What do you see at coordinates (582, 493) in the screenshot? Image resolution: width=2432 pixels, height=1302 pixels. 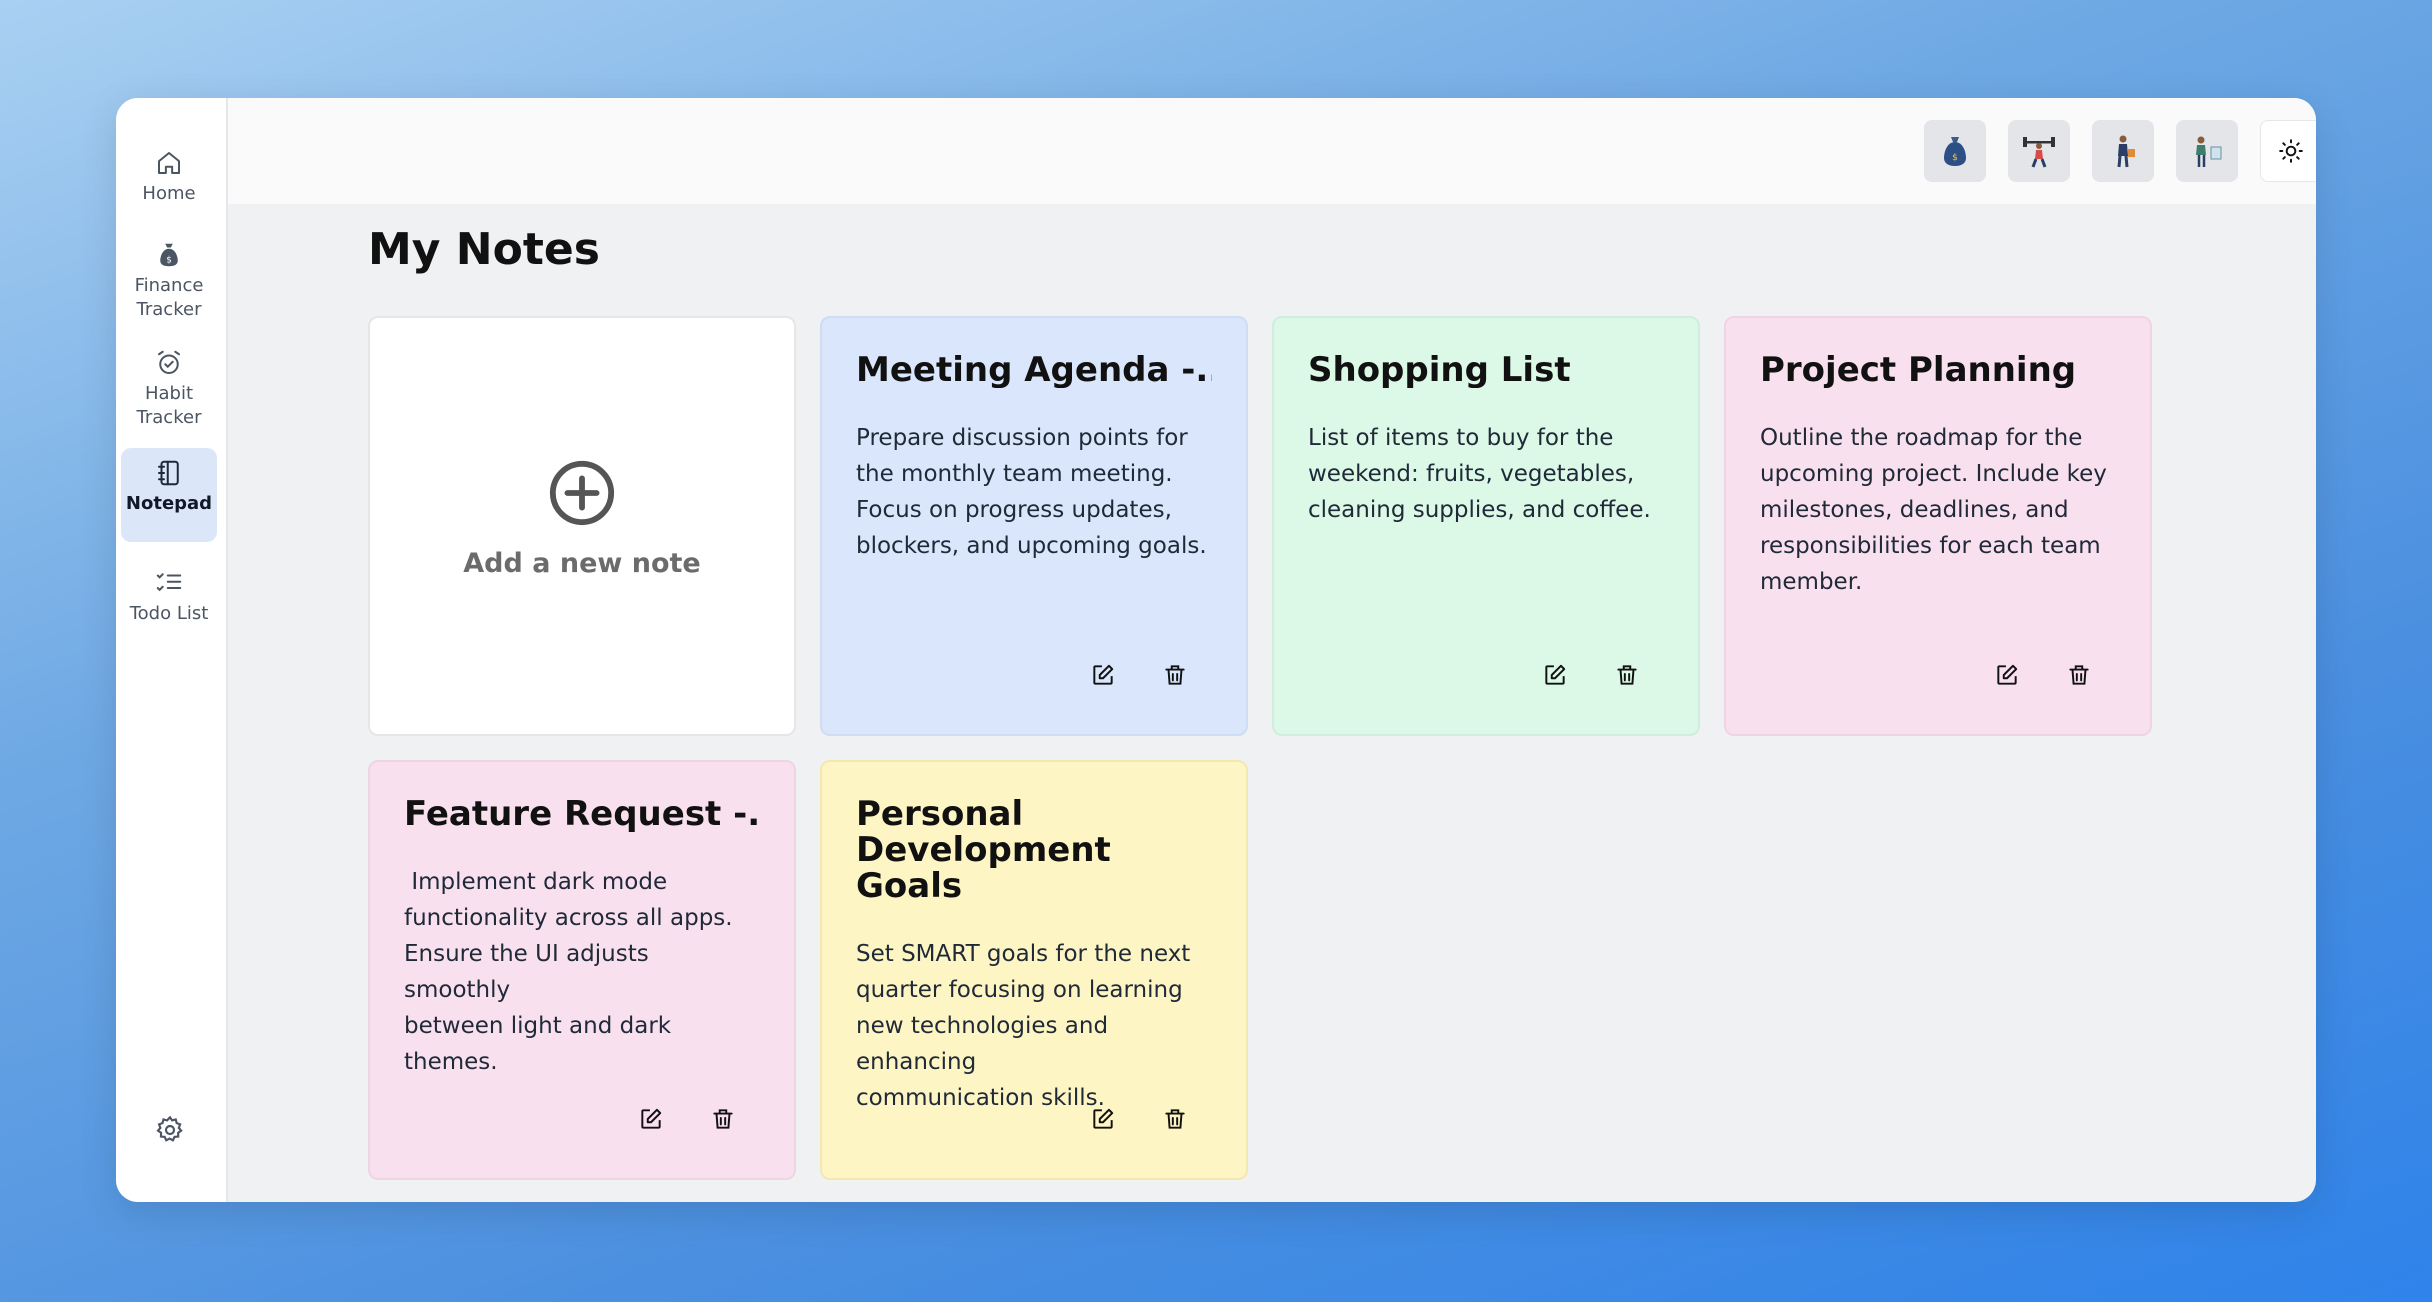 I see `plus-circle-icon` at bounding box center [582, 493].